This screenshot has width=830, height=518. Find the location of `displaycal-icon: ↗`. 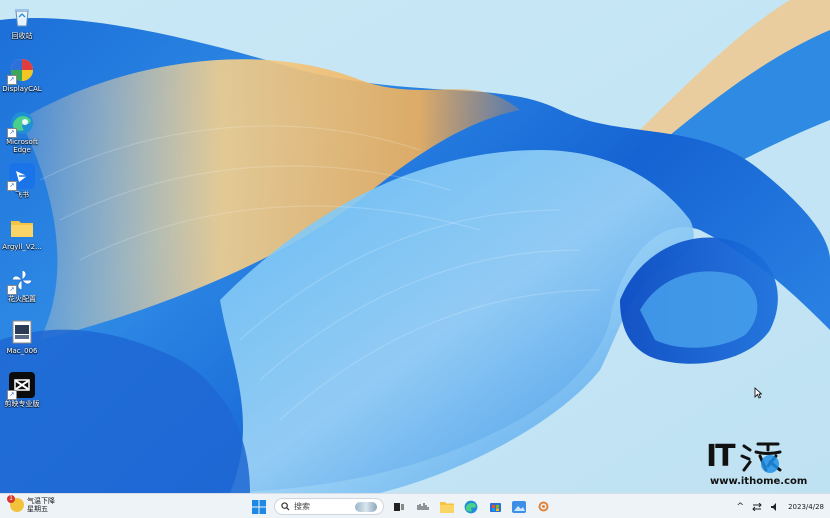

displaycal-icon: ↗ is located at coordinates (21, 71).